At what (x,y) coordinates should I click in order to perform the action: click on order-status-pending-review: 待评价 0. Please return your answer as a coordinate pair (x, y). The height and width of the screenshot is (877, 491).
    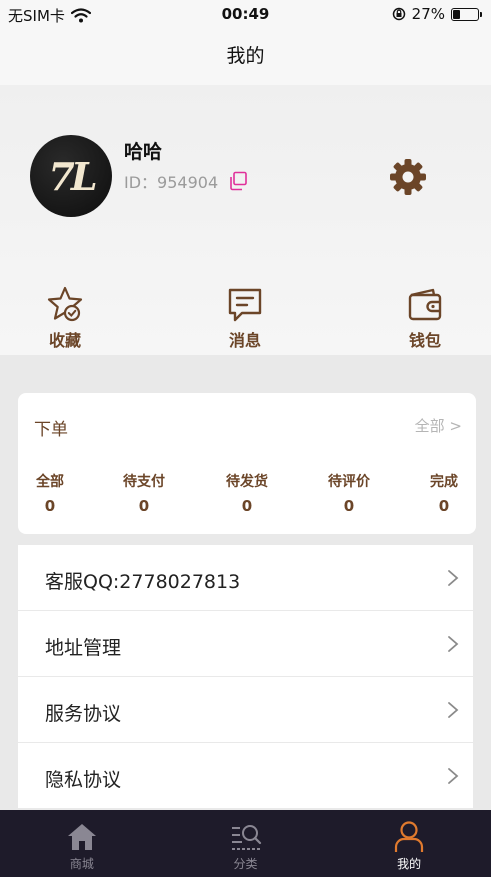
    Looking at the image, I should click on (349, 493).